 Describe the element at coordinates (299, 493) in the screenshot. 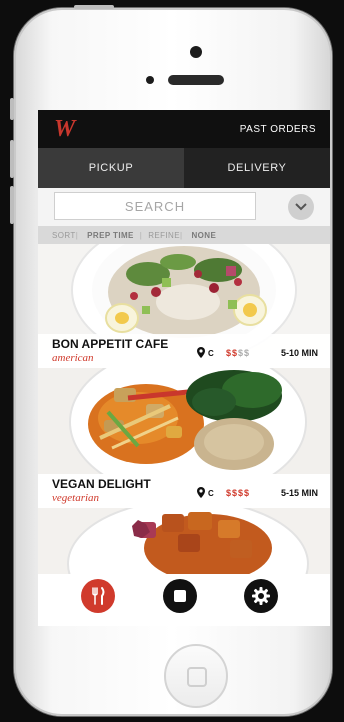

I see `prep-time: 5-15 MIN` at that location.